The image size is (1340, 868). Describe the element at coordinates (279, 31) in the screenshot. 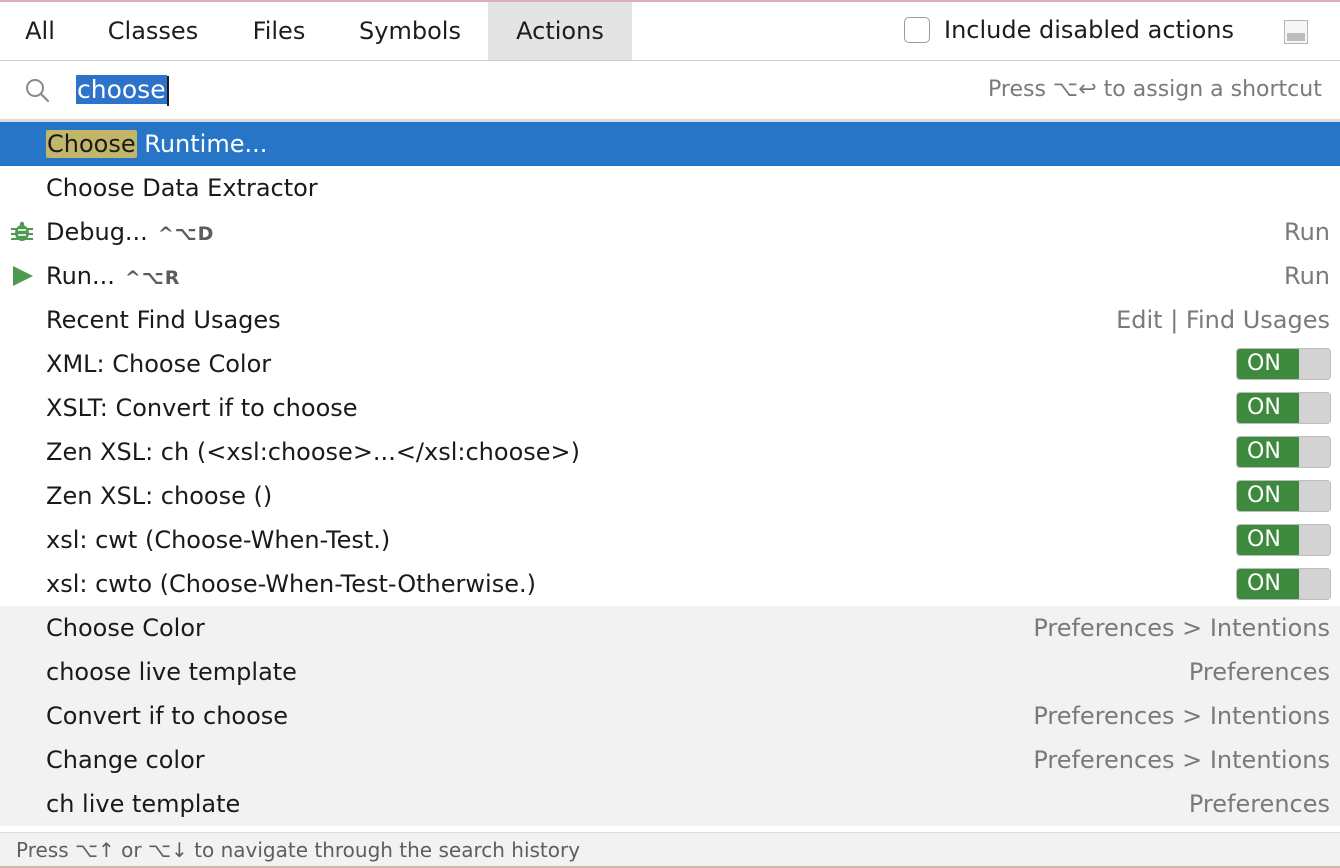

I see `tab-files: Files` at that location.